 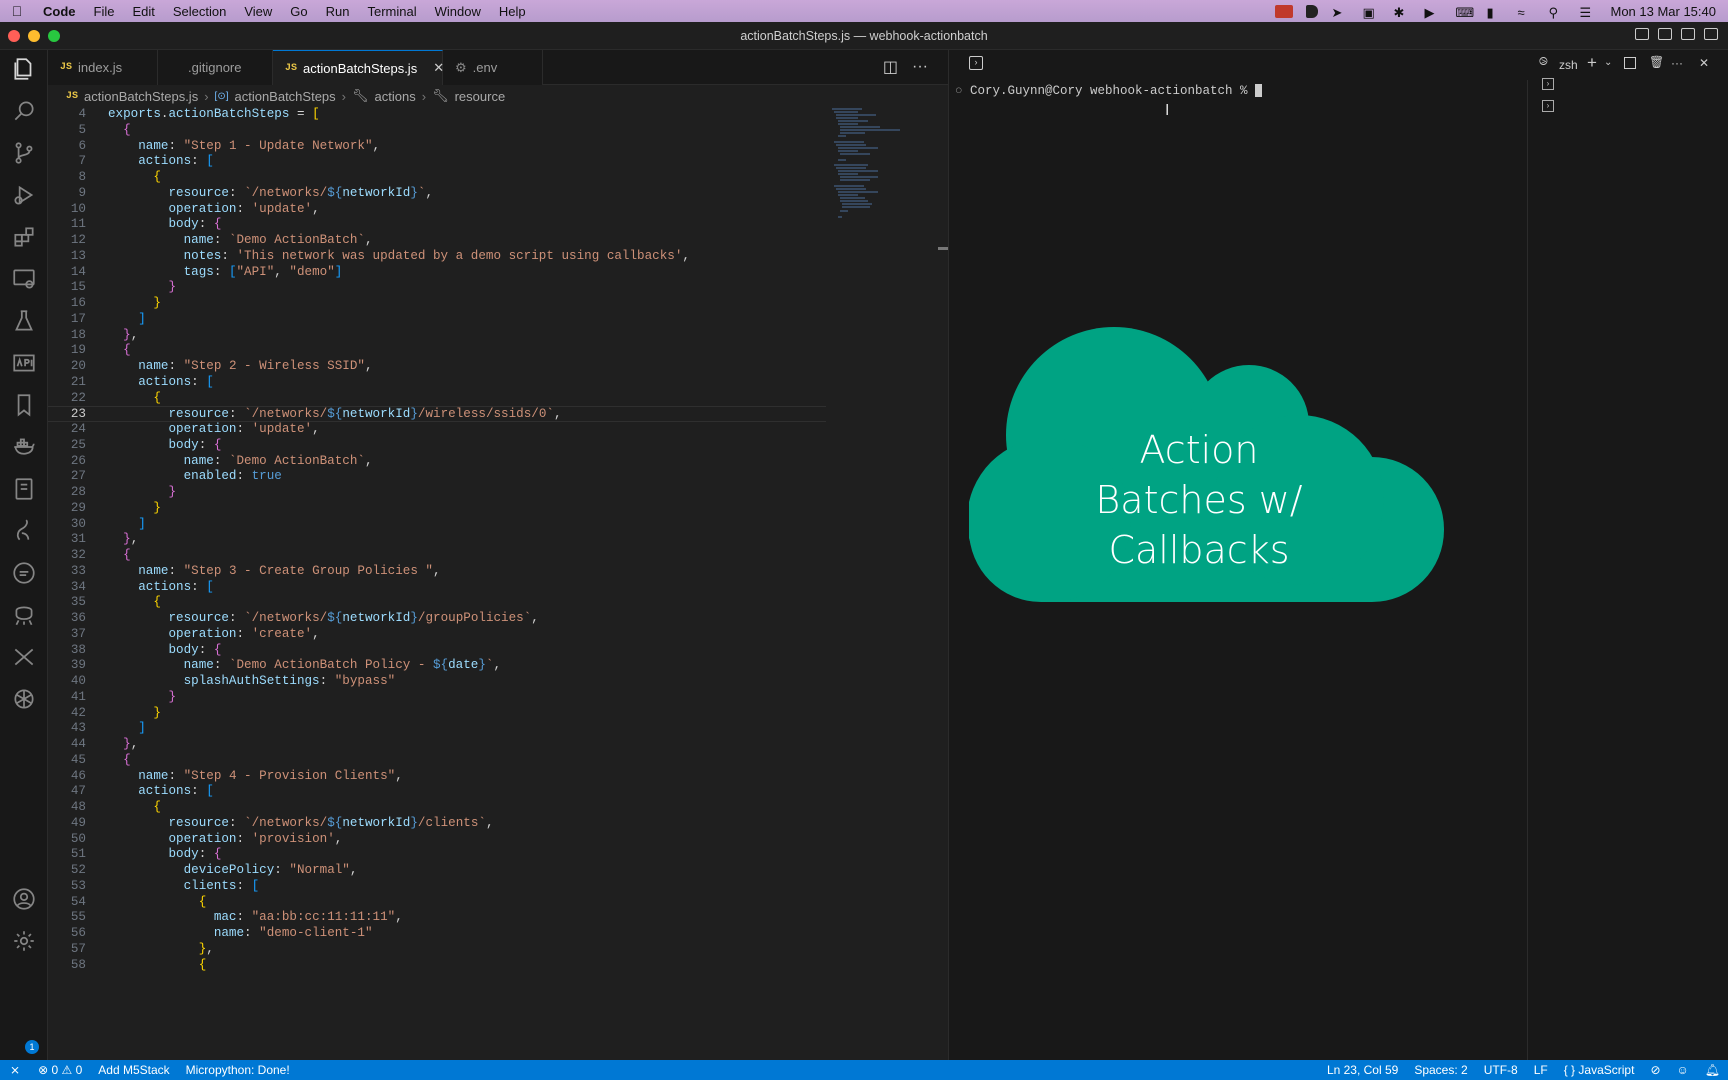 I want to click on menu-app: Code, so click(x=59, y=11).